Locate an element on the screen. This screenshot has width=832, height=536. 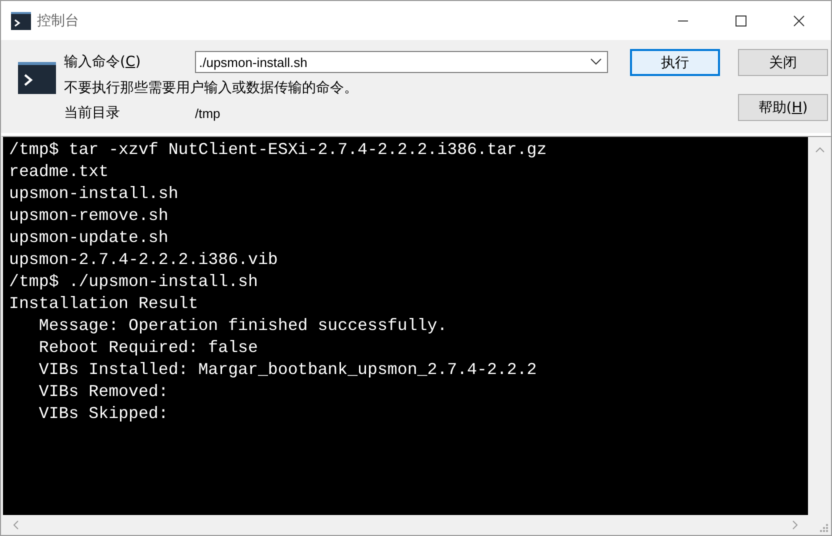
close-icon is located at coordinates (799, 20).